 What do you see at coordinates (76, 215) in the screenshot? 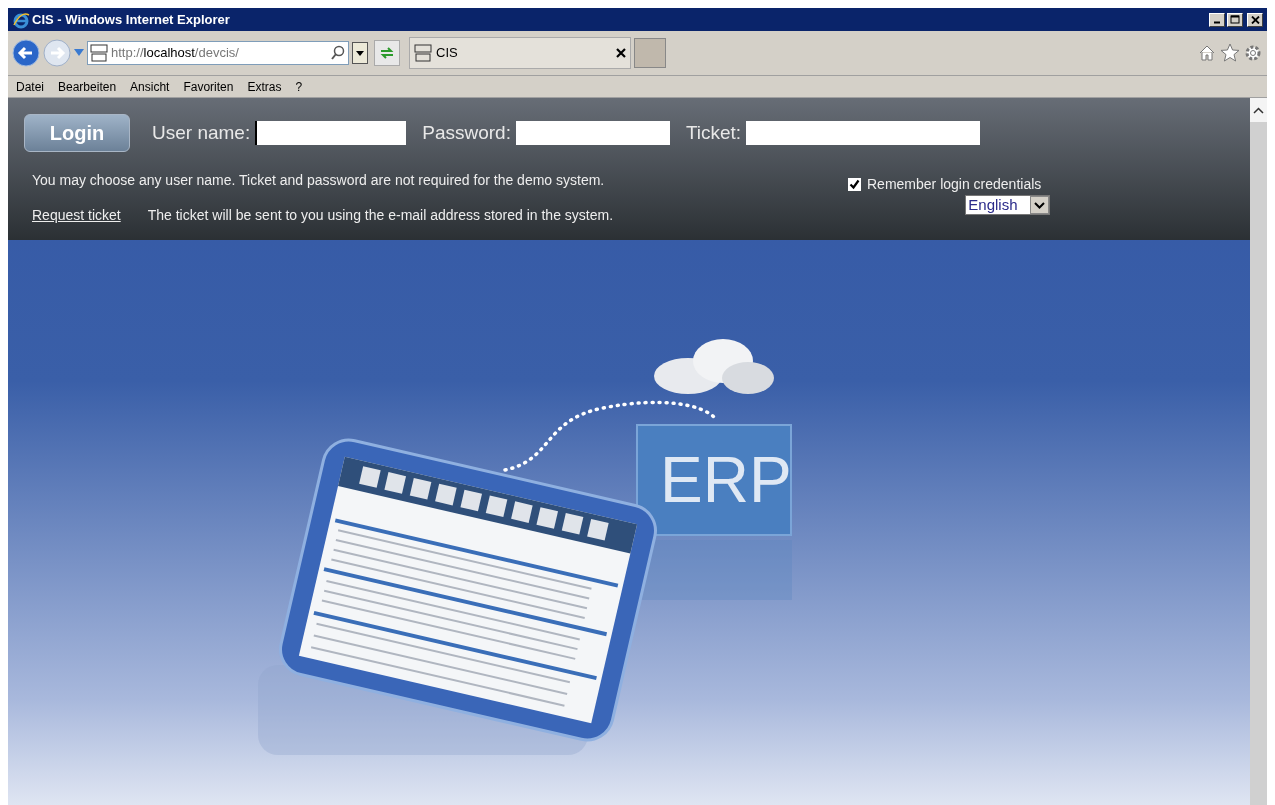
I see `request-ticket-link: Request ticket` at bounding box center [76, 215].